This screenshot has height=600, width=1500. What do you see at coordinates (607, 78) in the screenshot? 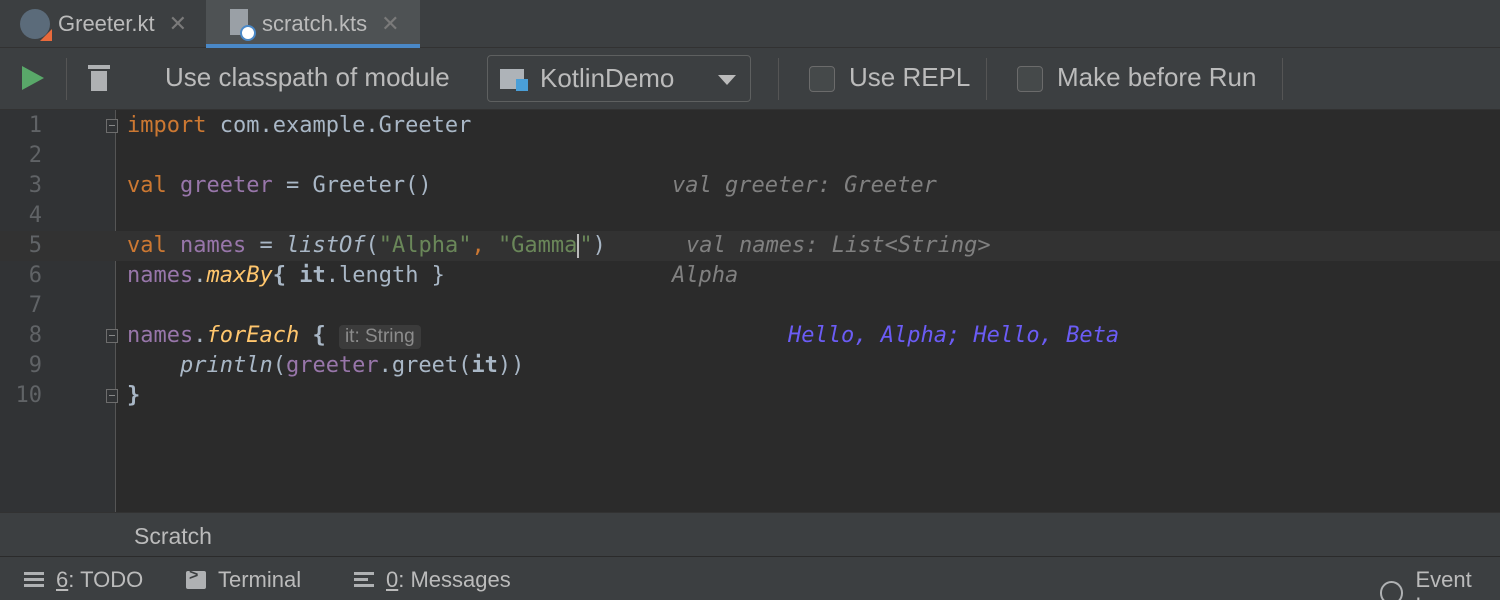
I see `module-value: KotlinDemo` at bounding box center [607, 78].